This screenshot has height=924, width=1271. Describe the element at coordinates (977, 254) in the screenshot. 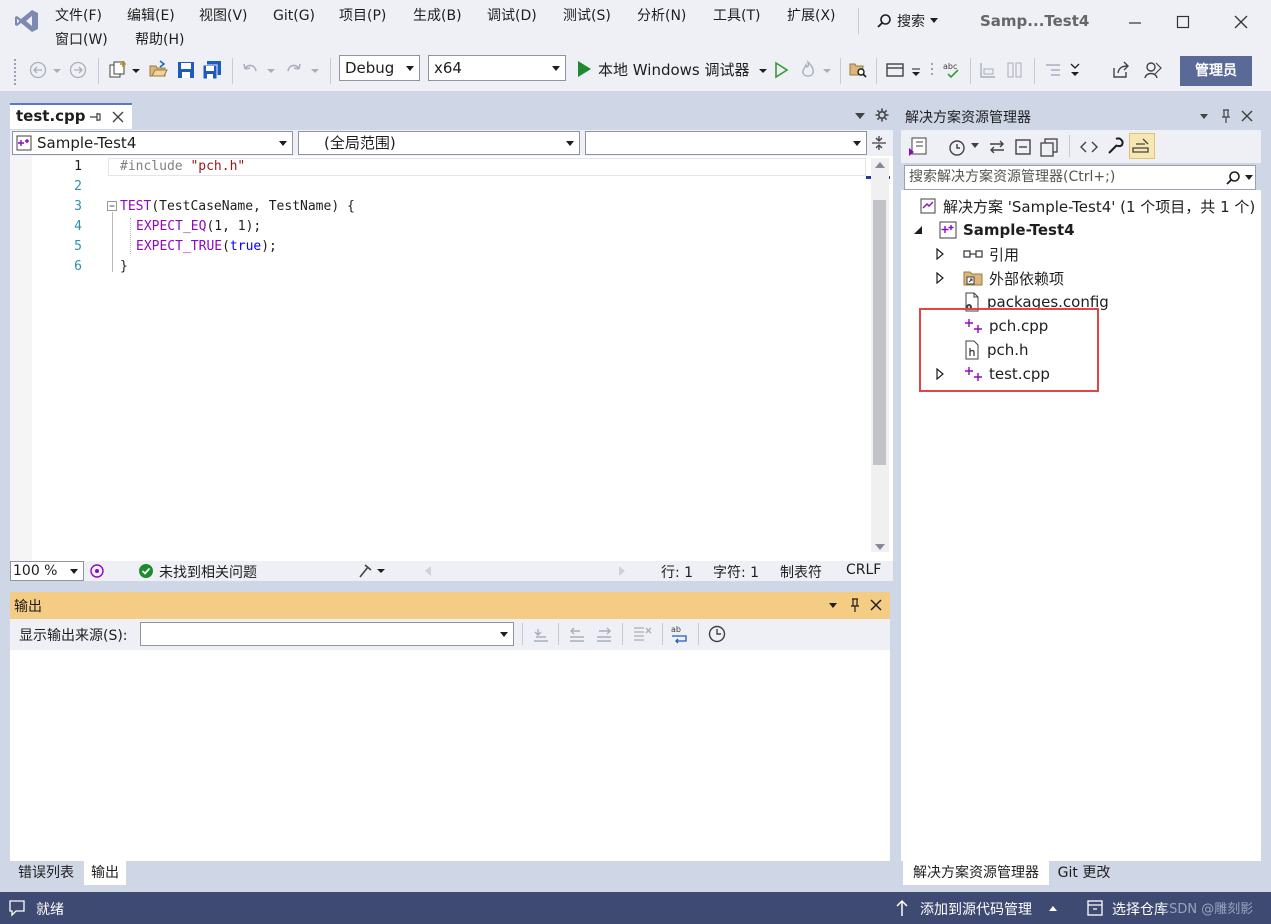

I see `tree-item-references: 引用` at that location.